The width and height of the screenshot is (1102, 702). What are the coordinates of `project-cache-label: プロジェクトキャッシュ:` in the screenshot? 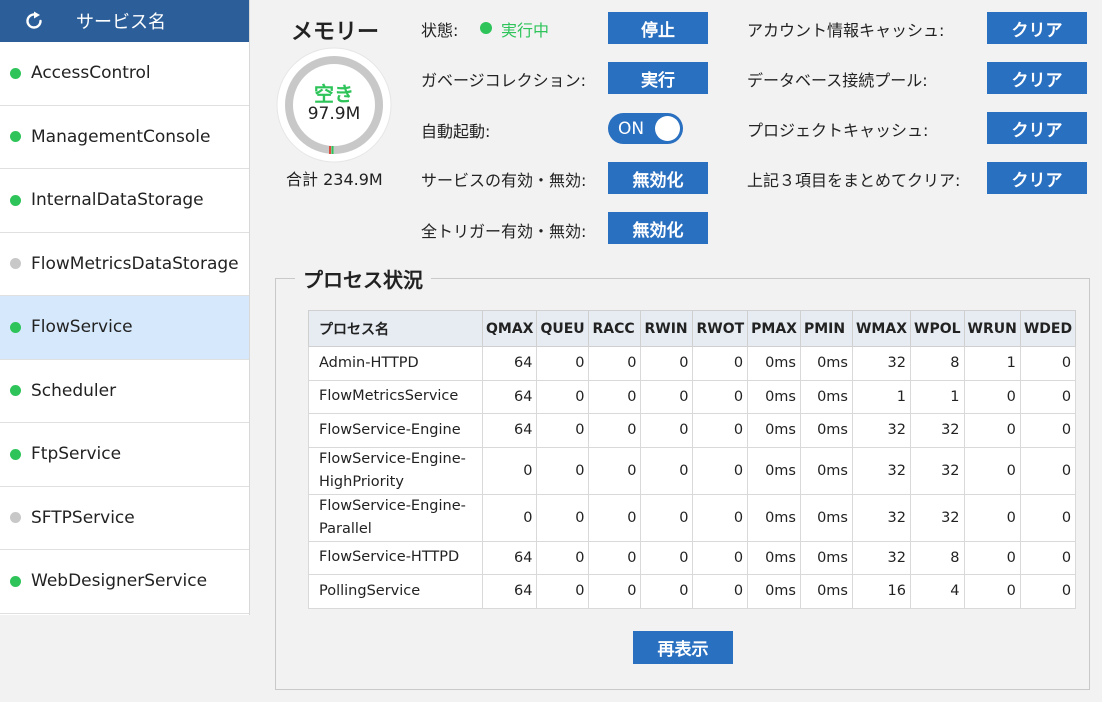 It's located at (838, 130).